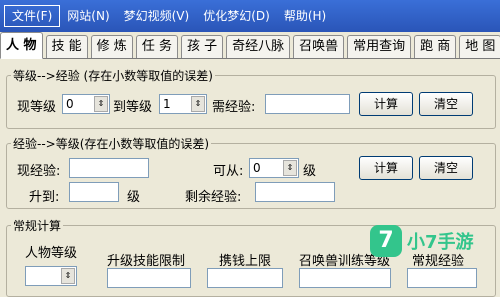 Image resolution: width=500 pixels, height=297 pixels. I want to click on target-level-spinner: 1 ⇕, so click(183, 104).